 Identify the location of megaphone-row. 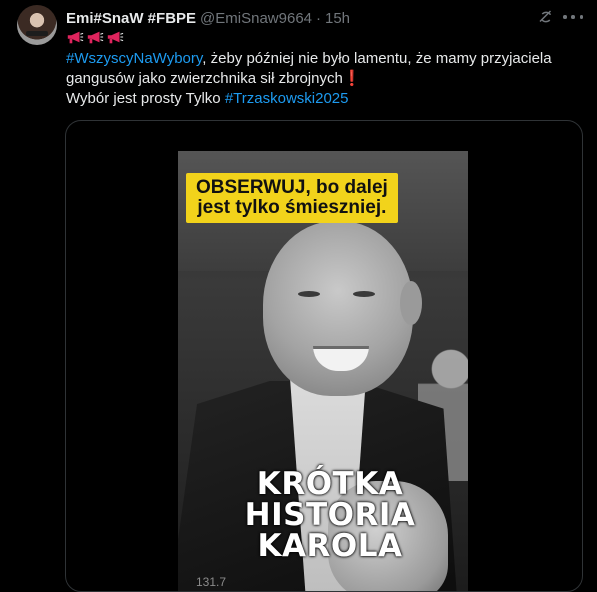
(95, 38).